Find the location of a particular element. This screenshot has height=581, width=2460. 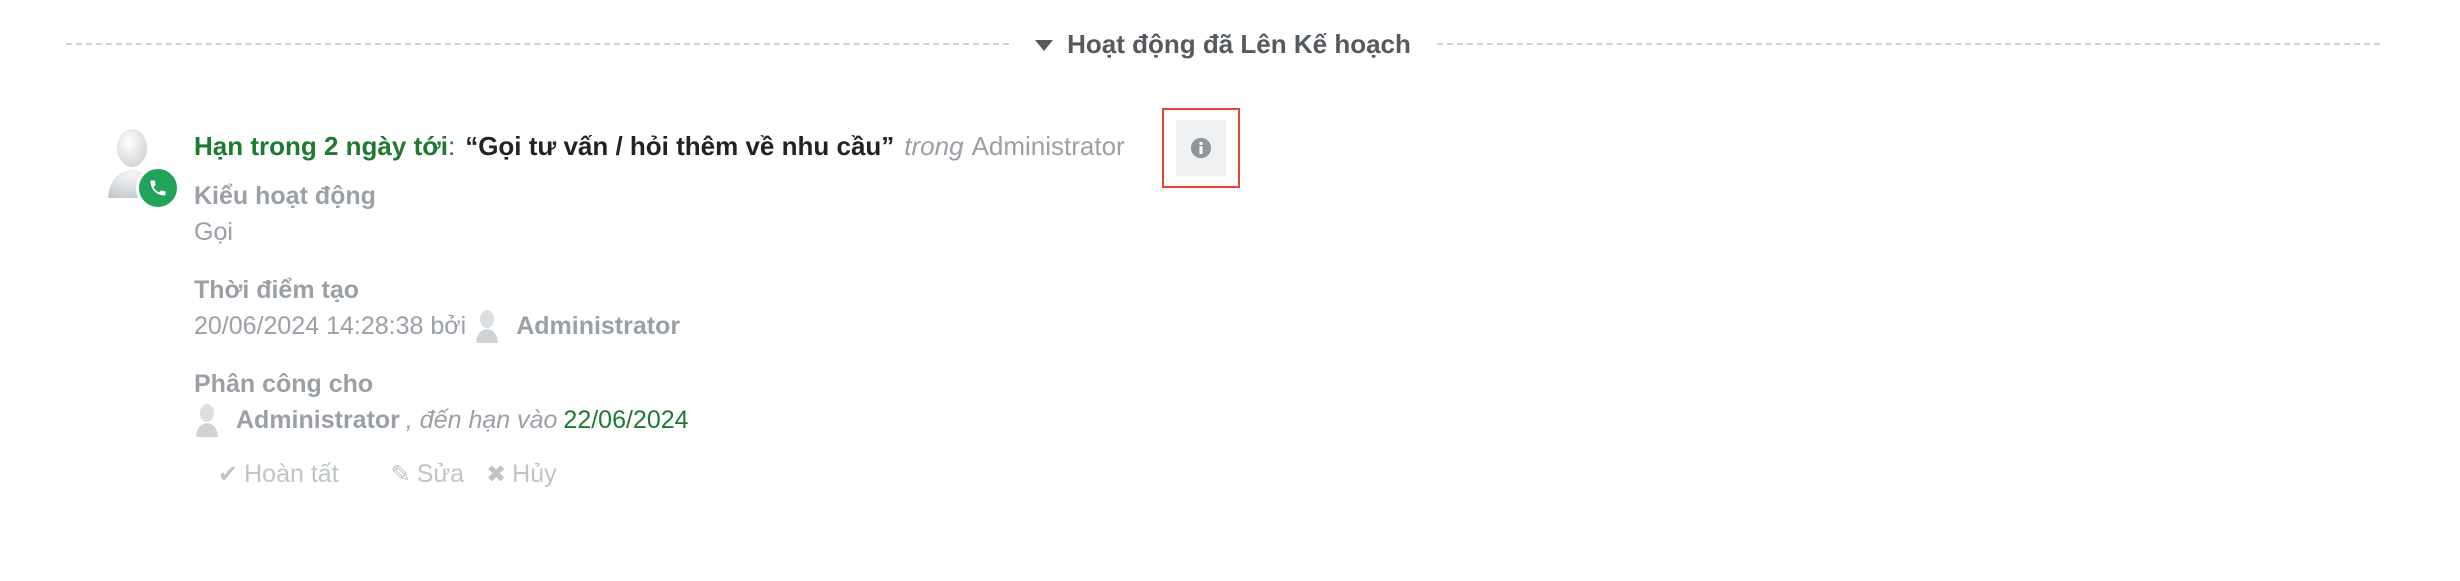

assigned-value-line: Administrator , đến hạn vào 22/06/2024 is located at coordinates (744, 420).